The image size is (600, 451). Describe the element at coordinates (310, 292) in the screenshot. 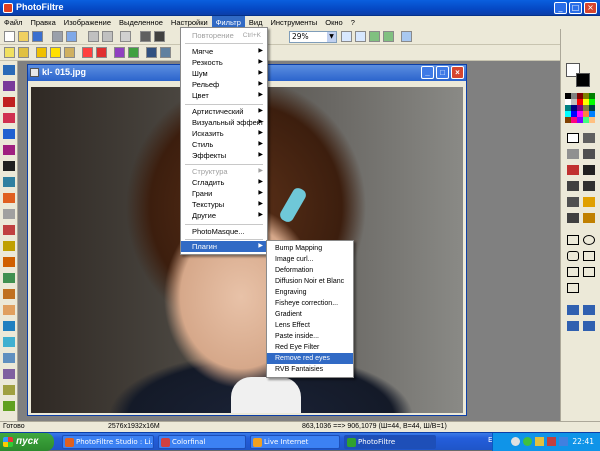

I see `plugin-engraving: Engraving` at that location.